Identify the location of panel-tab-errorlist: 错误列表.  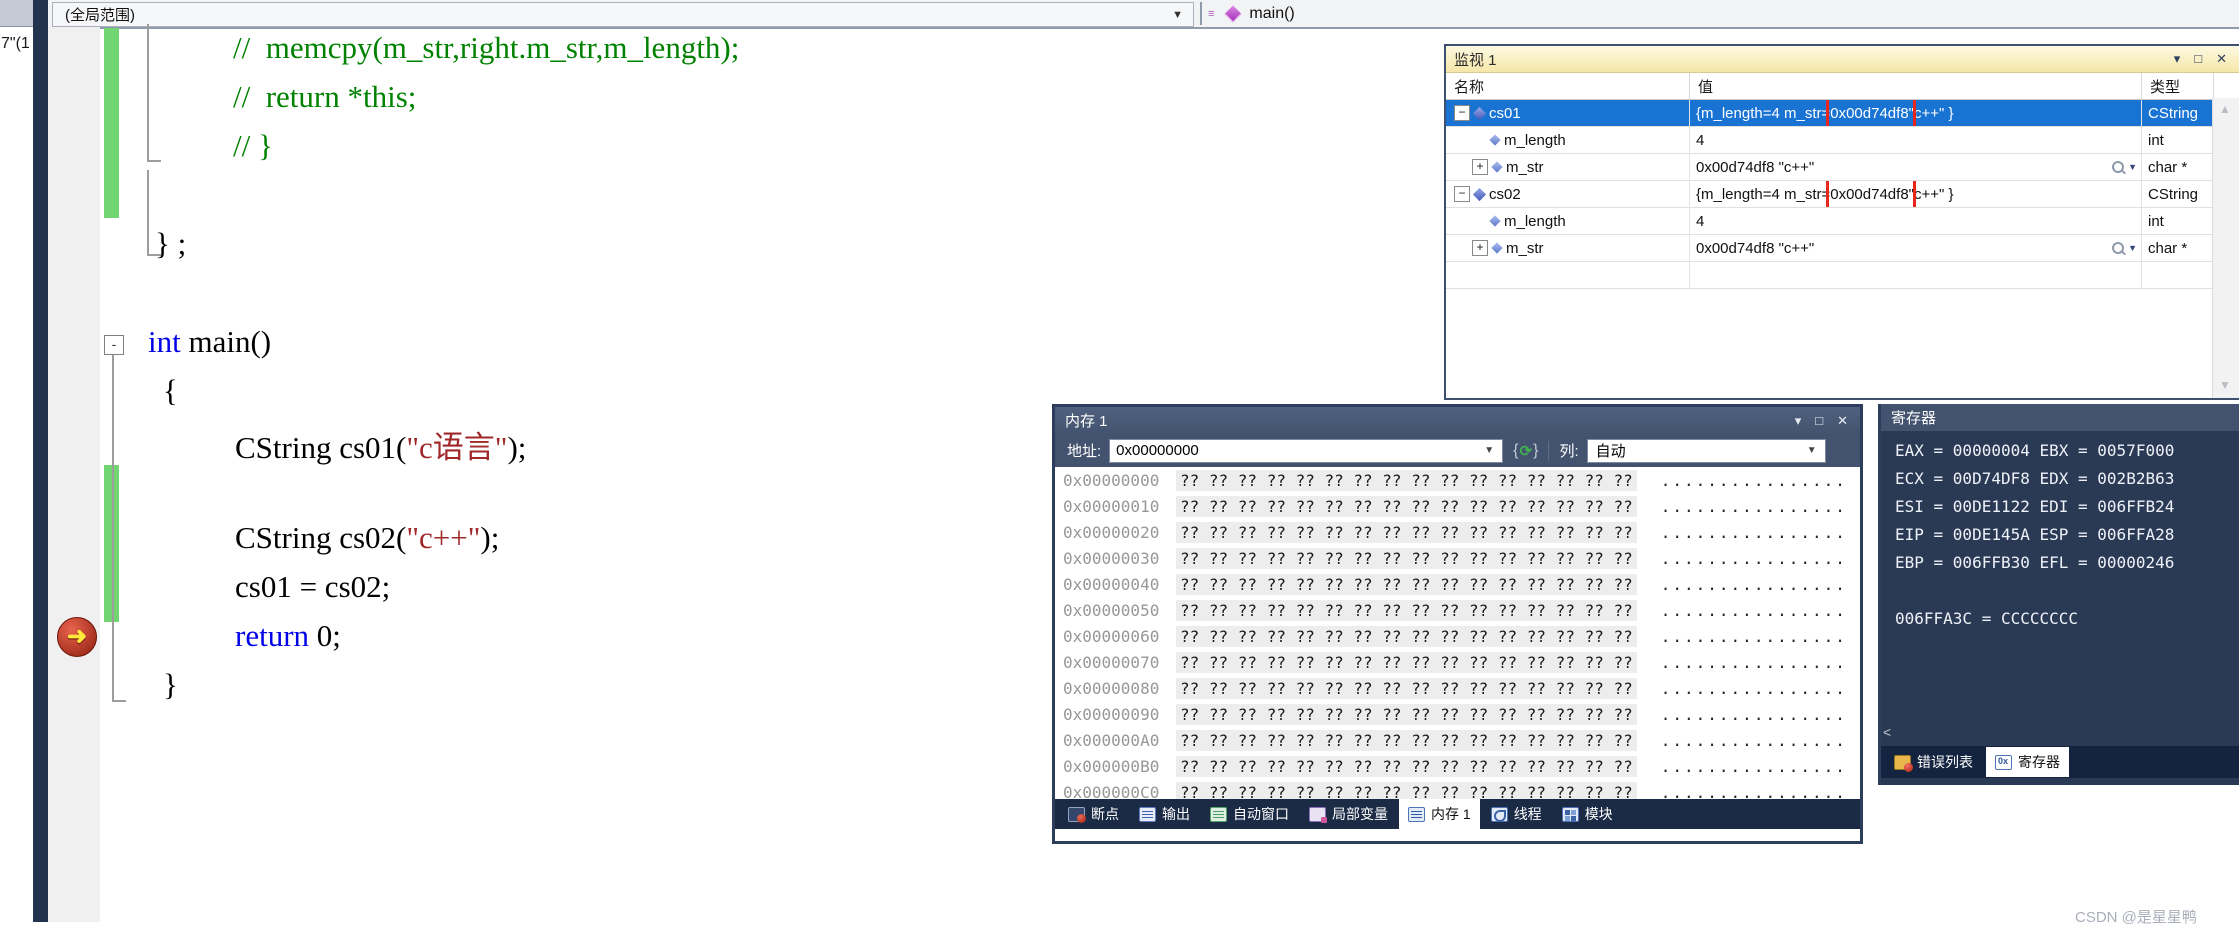
(1933, 762).